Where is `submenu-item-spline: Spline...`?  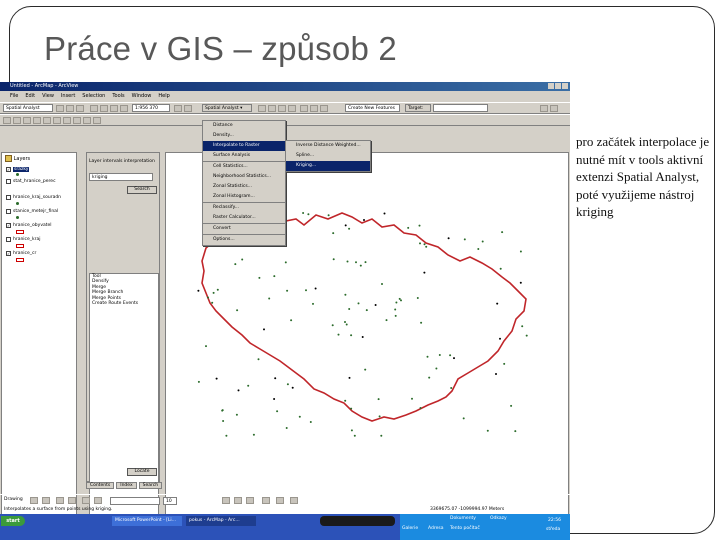
submenu-item-spline: Spline... is located at coordinates (328, 156).